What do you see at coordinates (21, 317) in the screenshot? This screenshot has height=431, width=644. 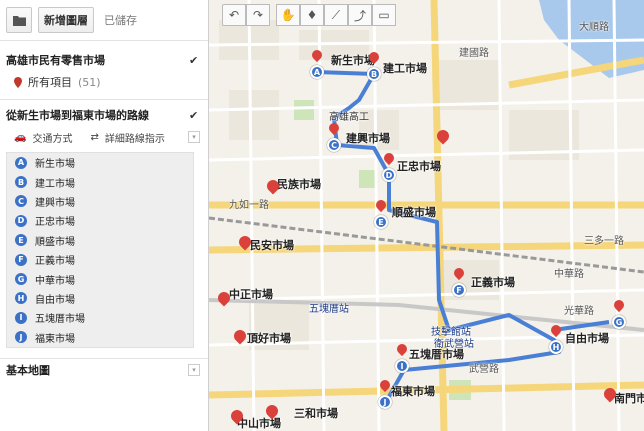 I see `stop-letter-badge: I` at bounding box center [21, 317].